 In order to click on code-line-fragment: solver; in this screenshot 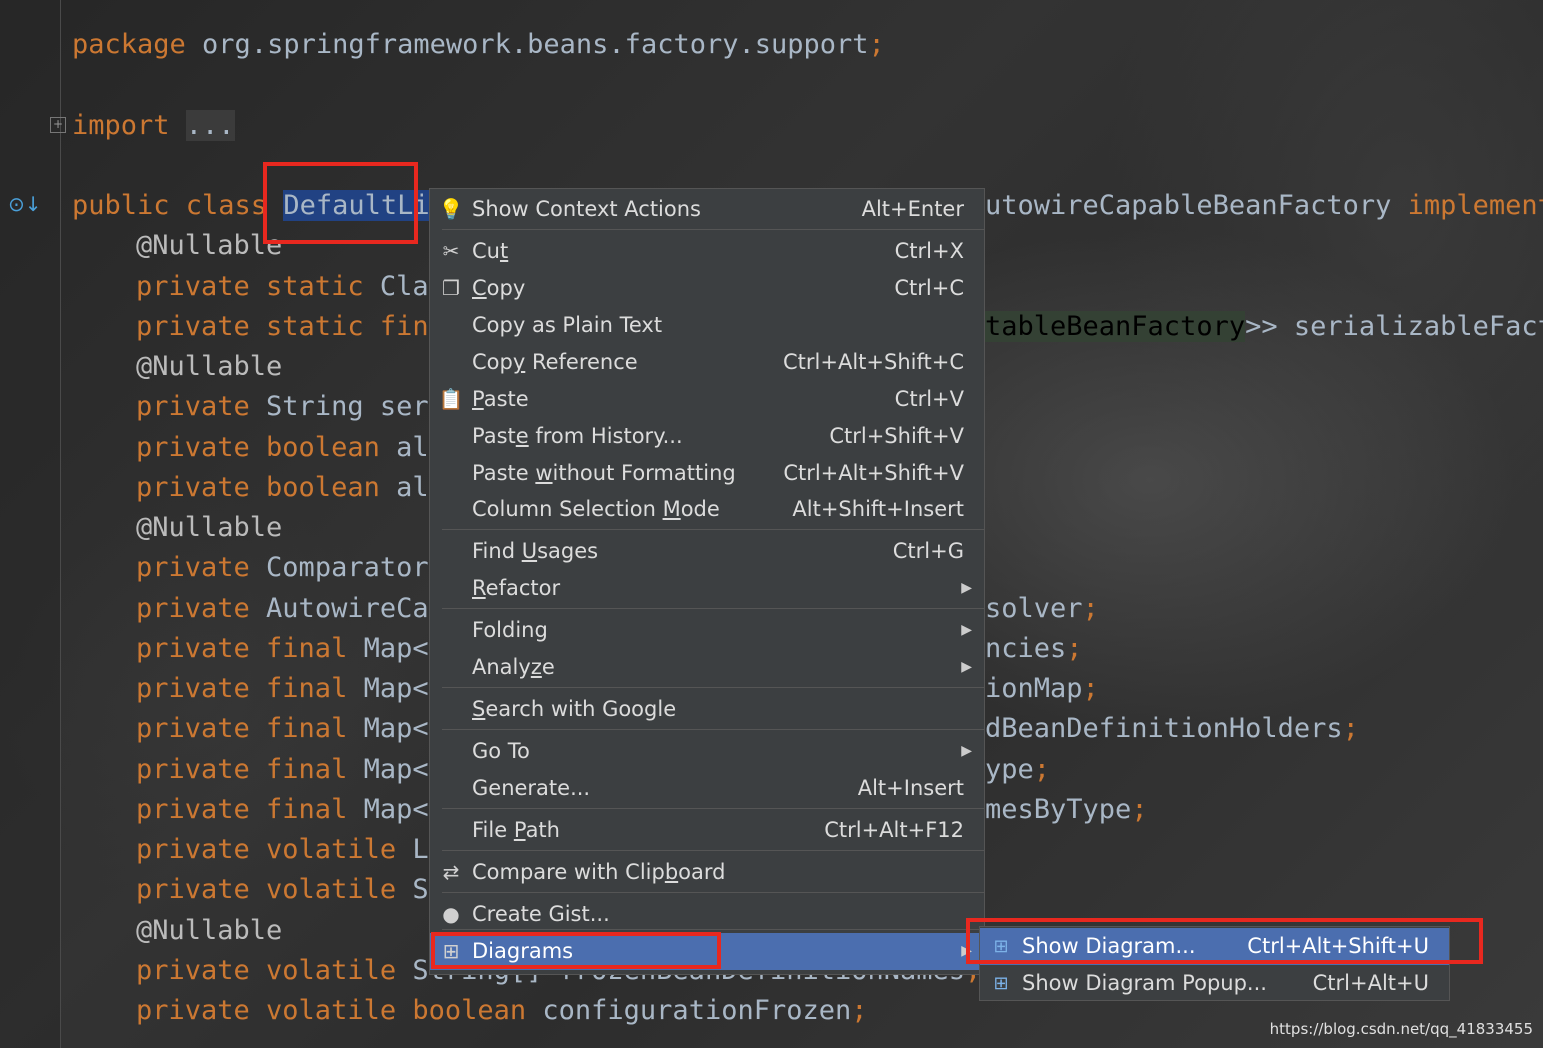, I will do `click(1042, 609)`.